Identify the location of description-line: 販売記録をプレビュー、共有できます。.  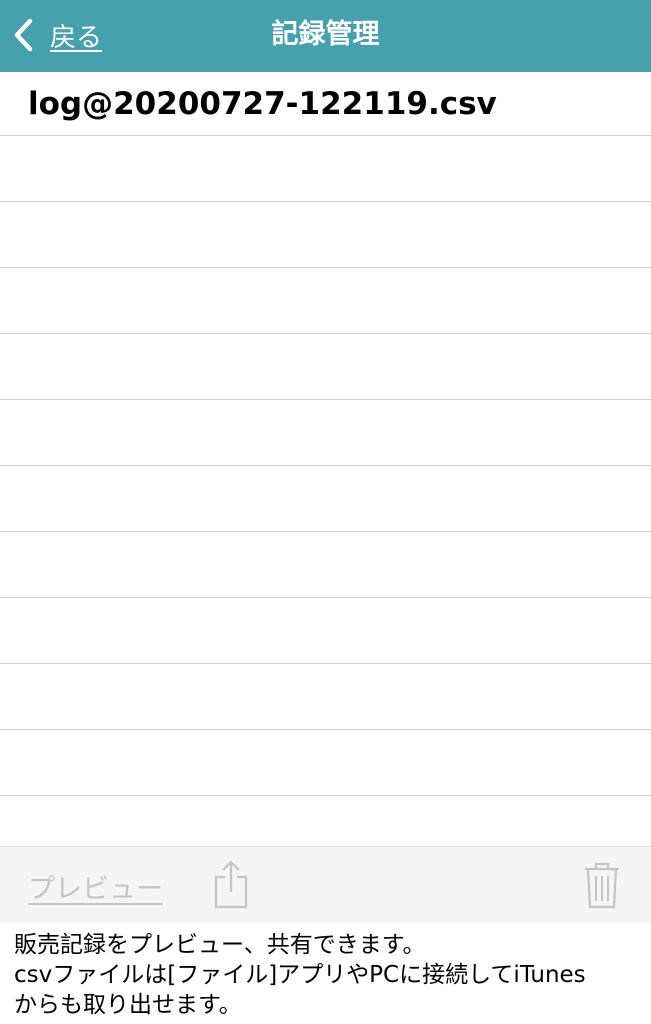
(220, 945).